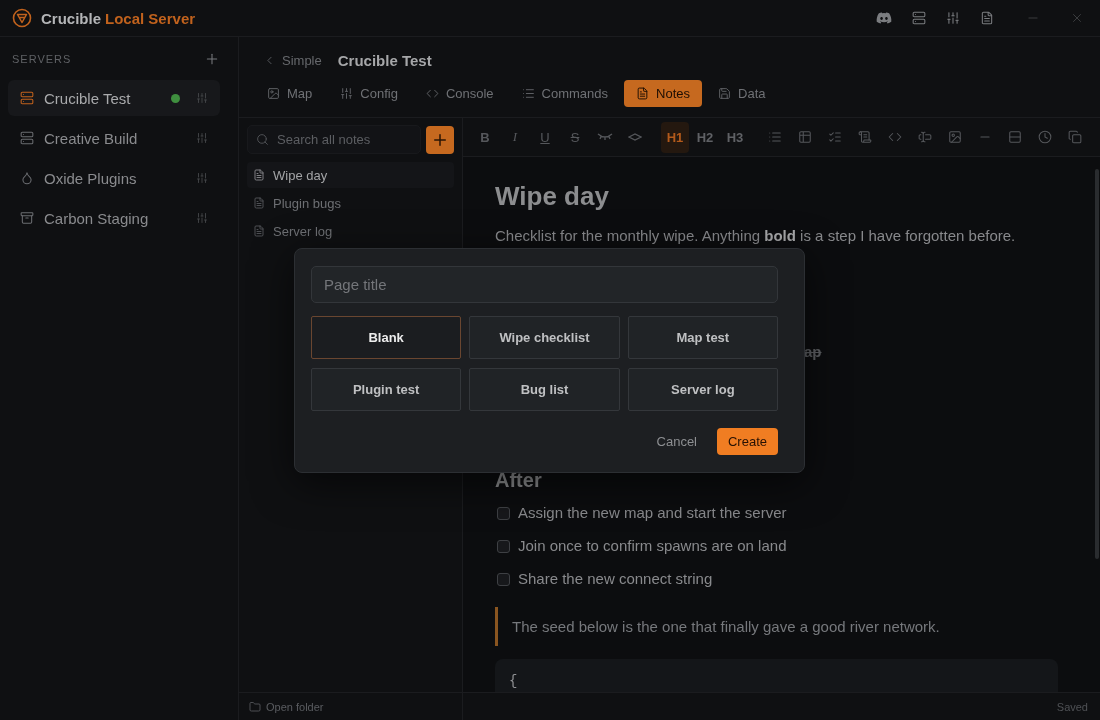 The width and height of the screenshot is (1100, 720). Describe the element at coordinates (515, 137) in the screenshot. I see `format-button: I` at that location.